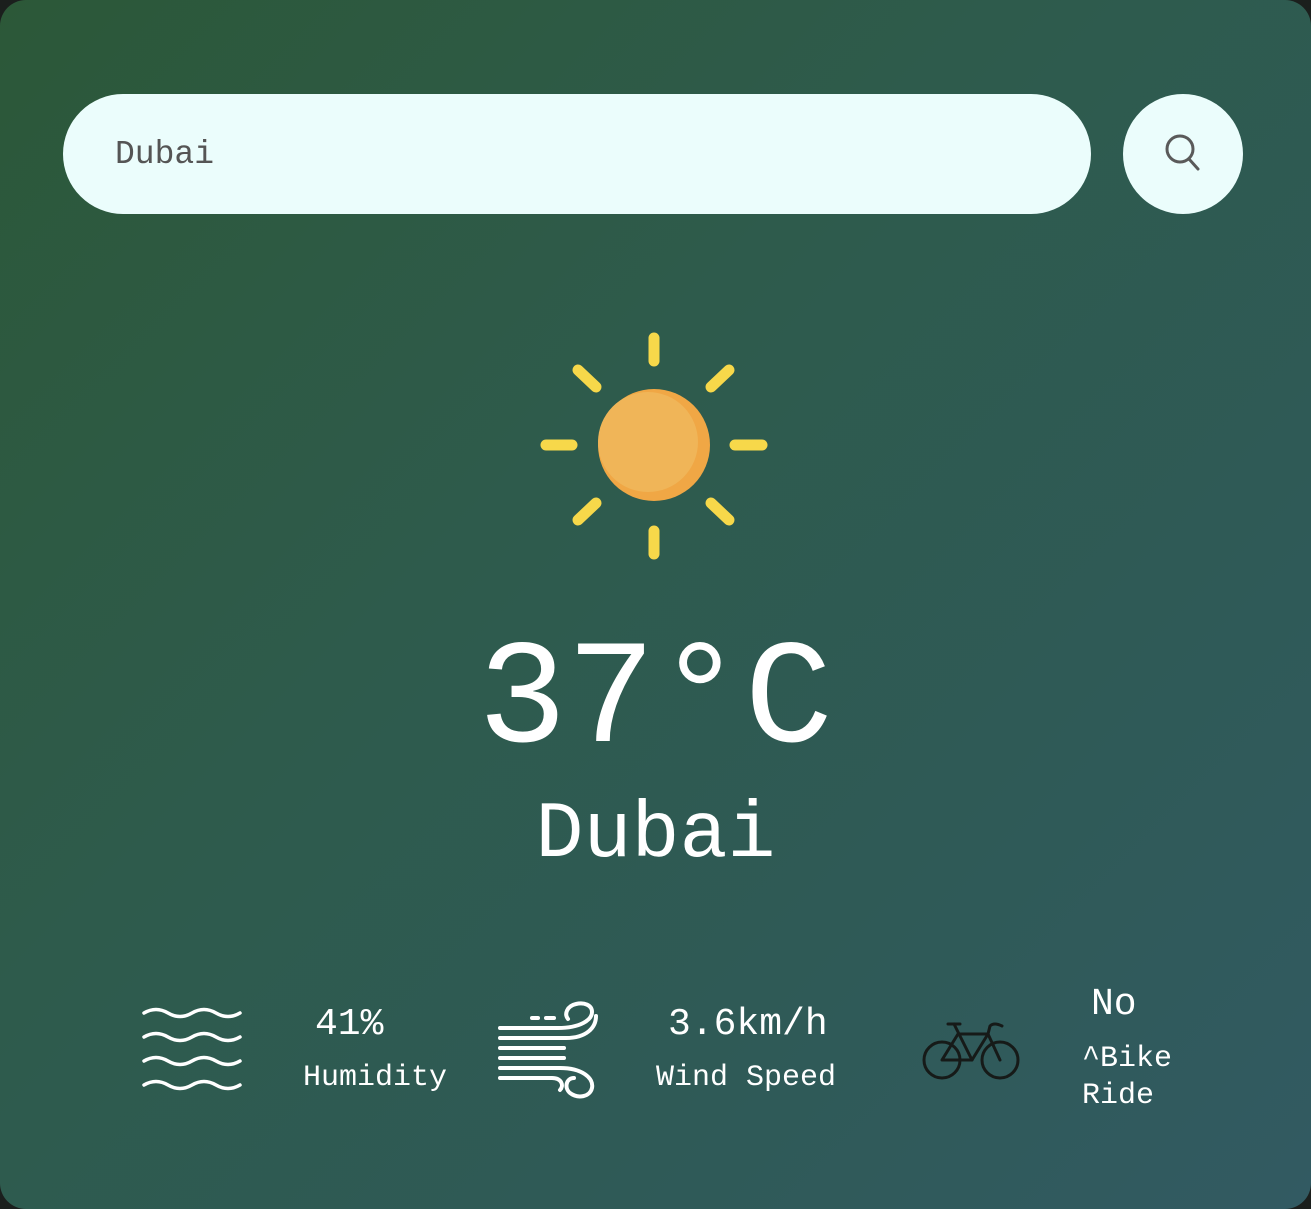  I want to click on search-icon, so click(1182, 152).